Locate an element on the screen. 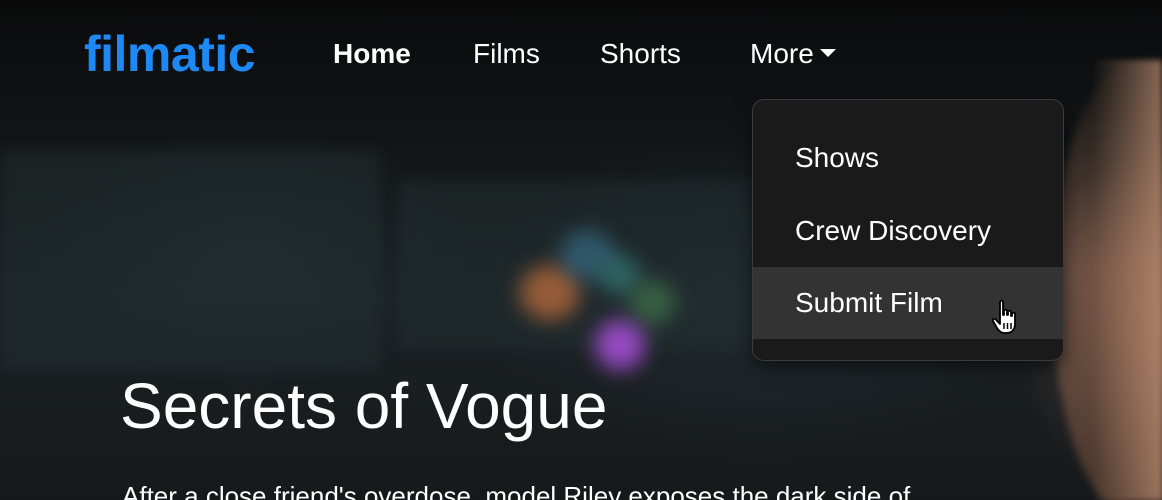 The height and width of the screenshot is (500, 1162). nav-link-home: Home is located at coordinates (372, 54).